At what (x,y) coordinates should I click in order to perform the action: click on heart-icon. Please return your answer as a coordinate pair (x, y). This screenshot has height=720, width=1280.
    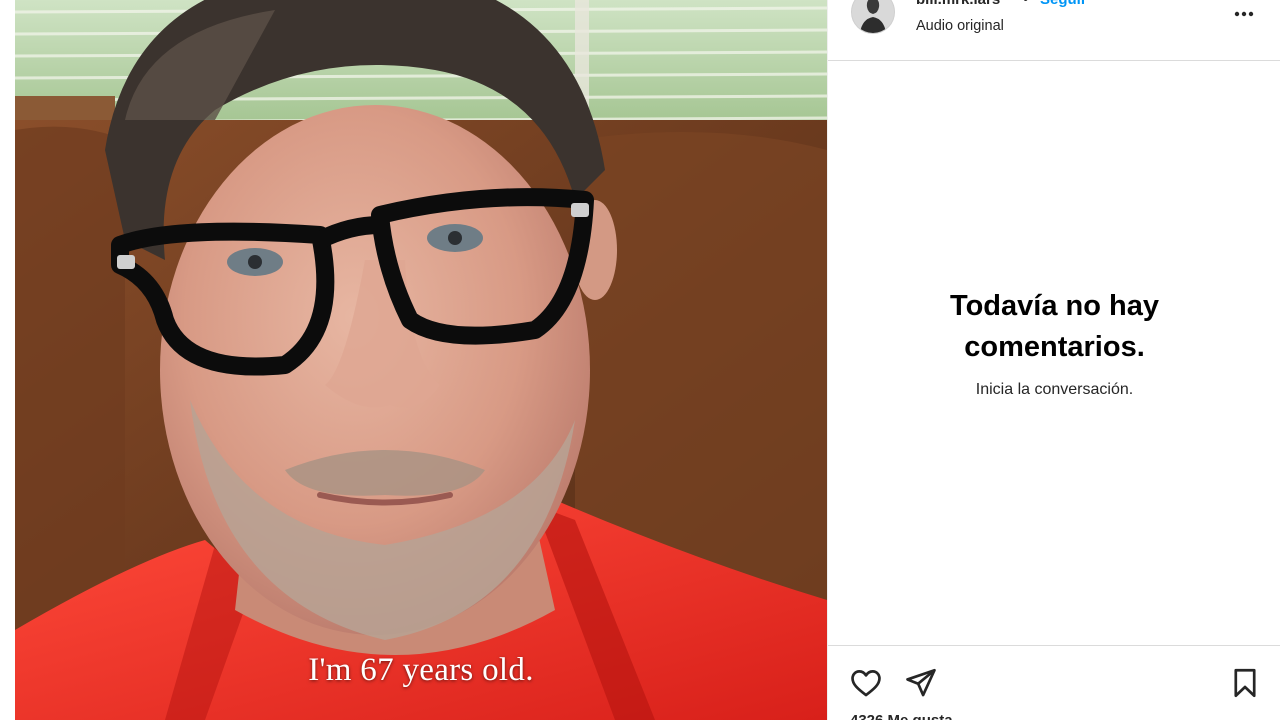
    Looking at the image, I should click on (866, 683).